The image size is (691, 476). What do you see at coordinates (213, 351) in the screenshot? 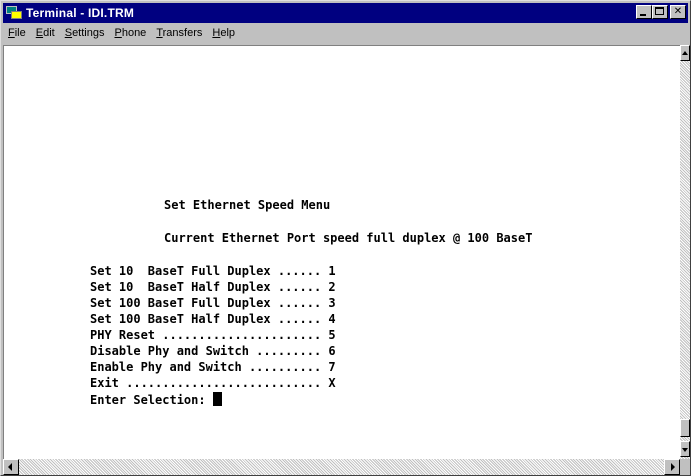
I see `option-line: Disable Phy and Switch ......... 6` at bounding box center [213, 351].